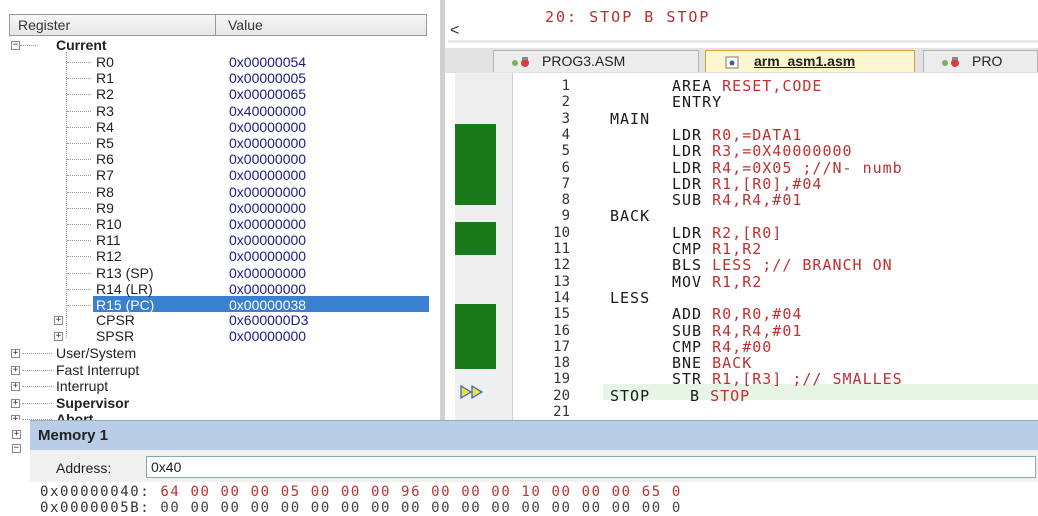 The height and width of the screenshot is (516, 1038). I want to click on code-line: BLS LESS ;// BRANCH ON, so click(751, 265).